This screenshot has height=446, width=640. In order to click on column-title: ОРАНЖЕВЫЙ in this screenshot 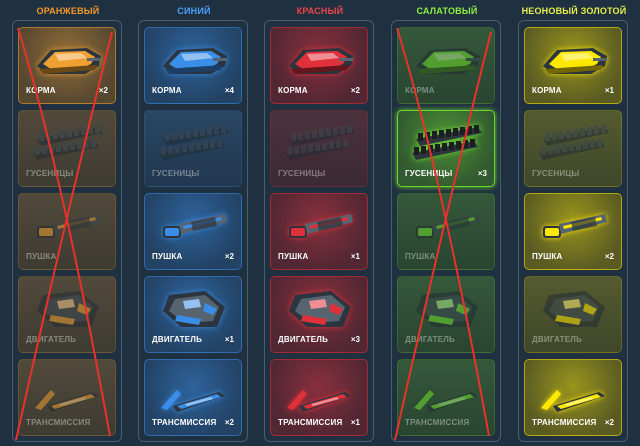, I will do `click(68, 11)`.